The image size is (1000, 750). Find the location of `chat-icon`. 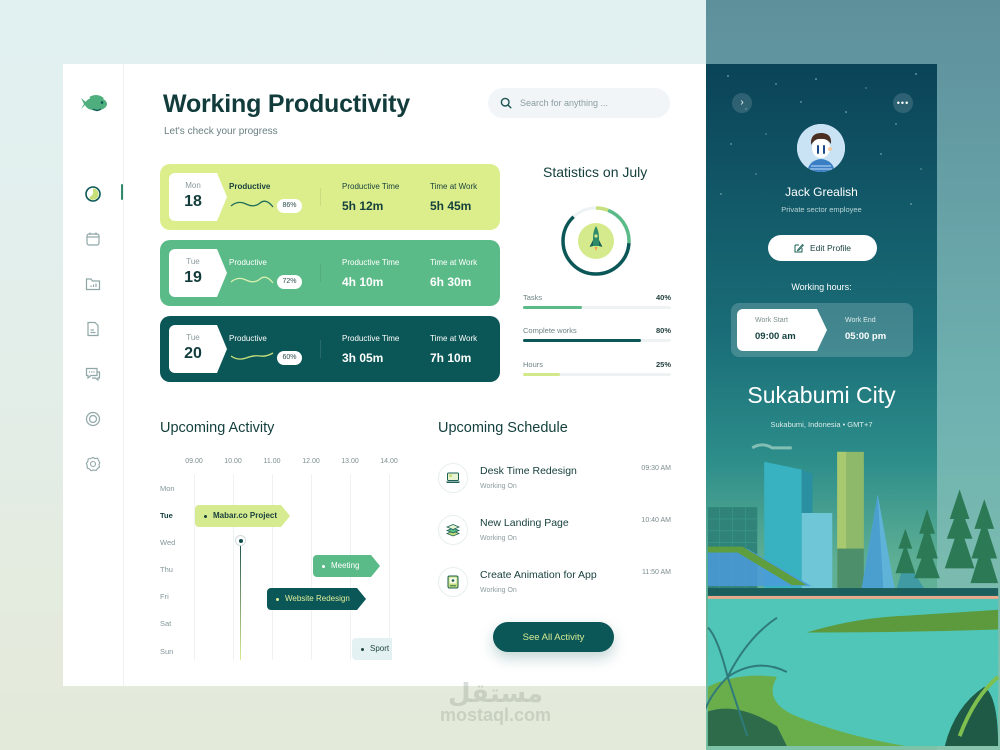

chat-icon is located at coordinates (93, 374).